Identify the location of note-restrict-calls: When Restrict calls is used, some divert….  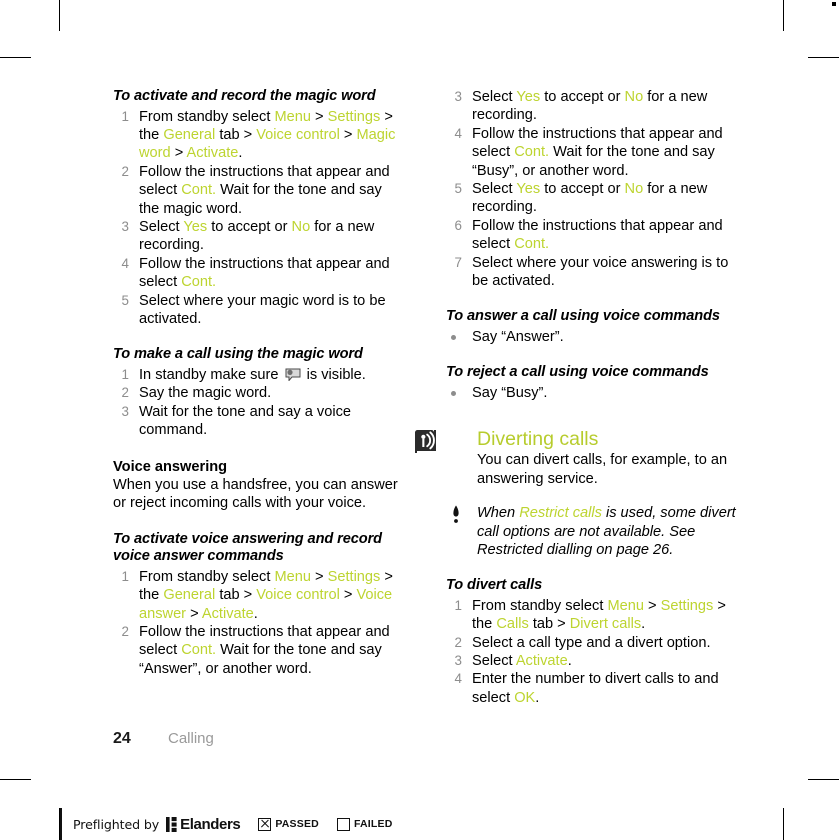
(596, 531).